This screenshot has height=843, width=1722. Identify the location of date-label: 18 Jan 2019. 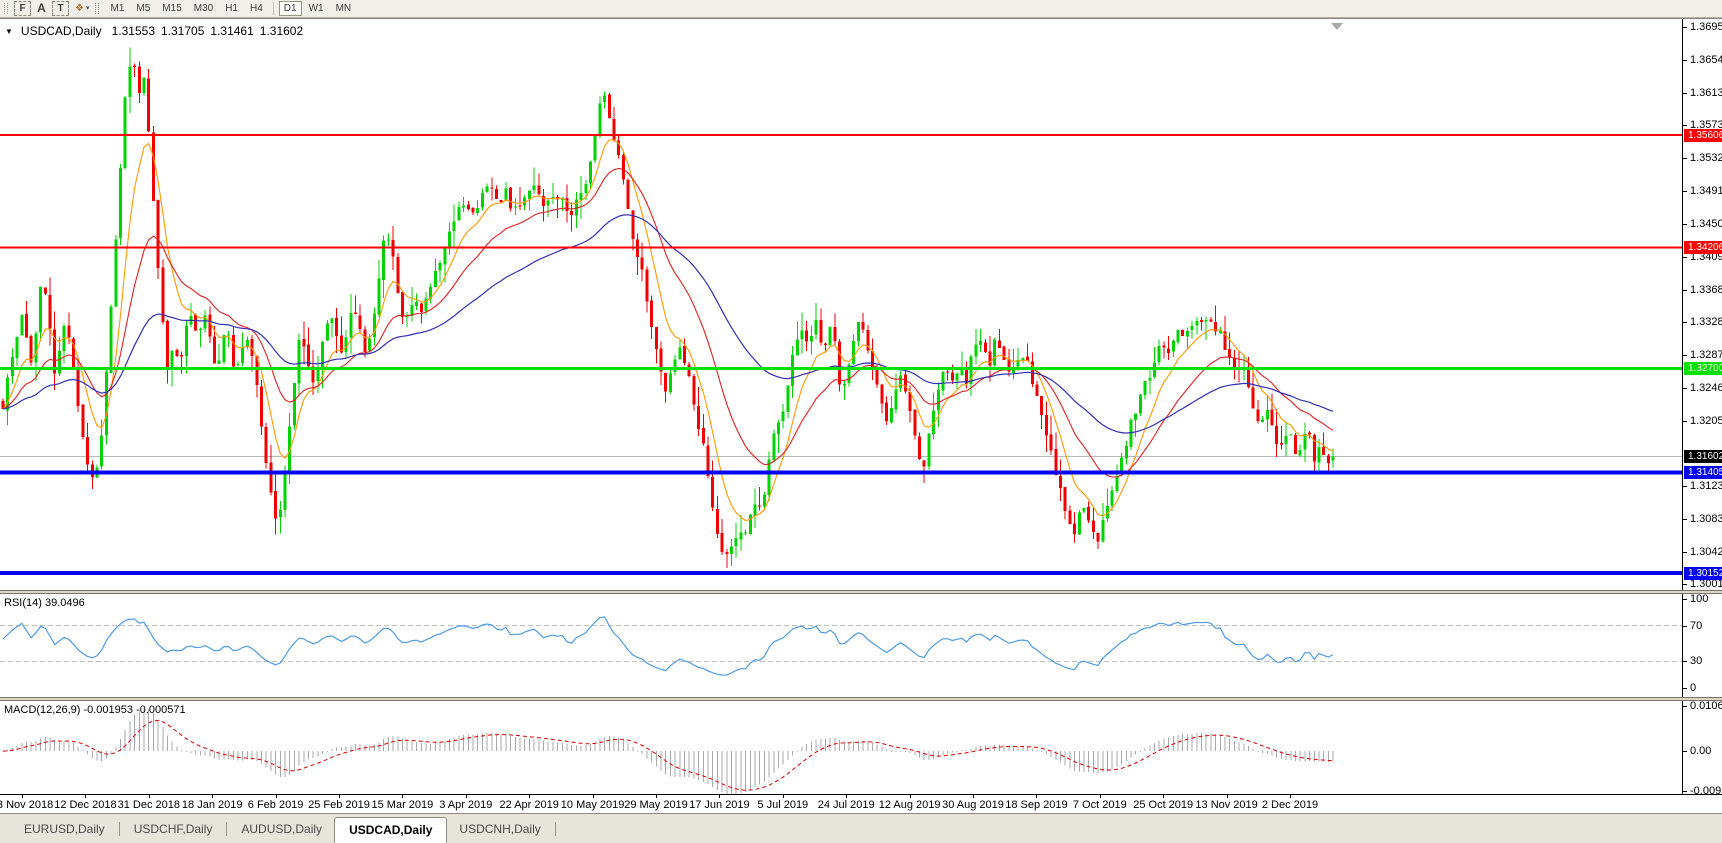
(212, 805).